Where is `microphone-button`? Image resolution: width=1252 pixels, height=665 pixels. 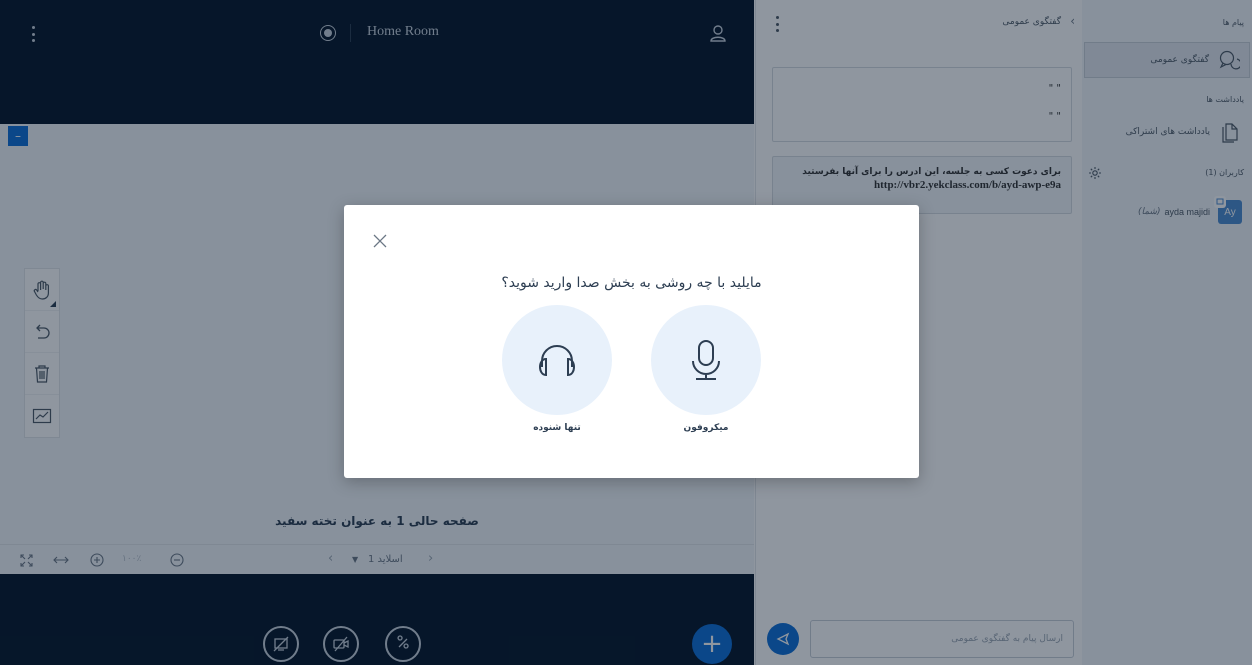 microphone-button is located at coordinates (706, 360).